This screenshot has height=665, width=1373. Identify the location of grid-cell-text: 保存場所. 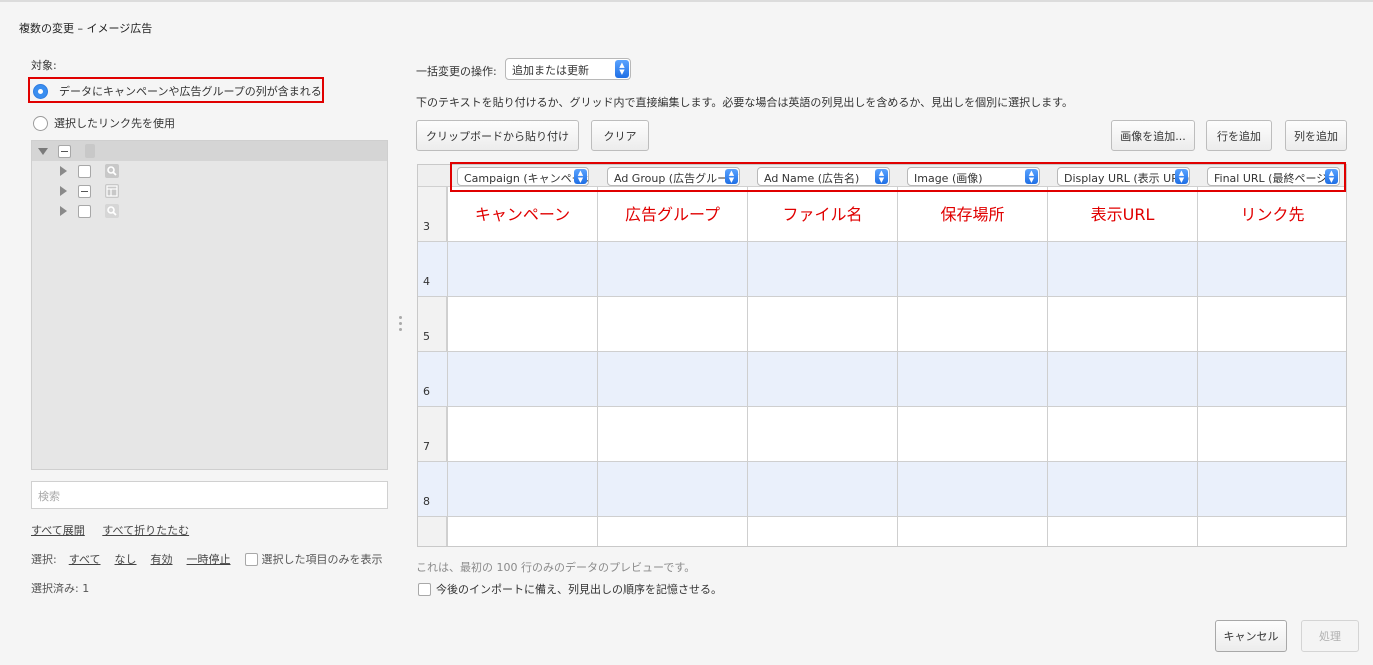
(972, 214).